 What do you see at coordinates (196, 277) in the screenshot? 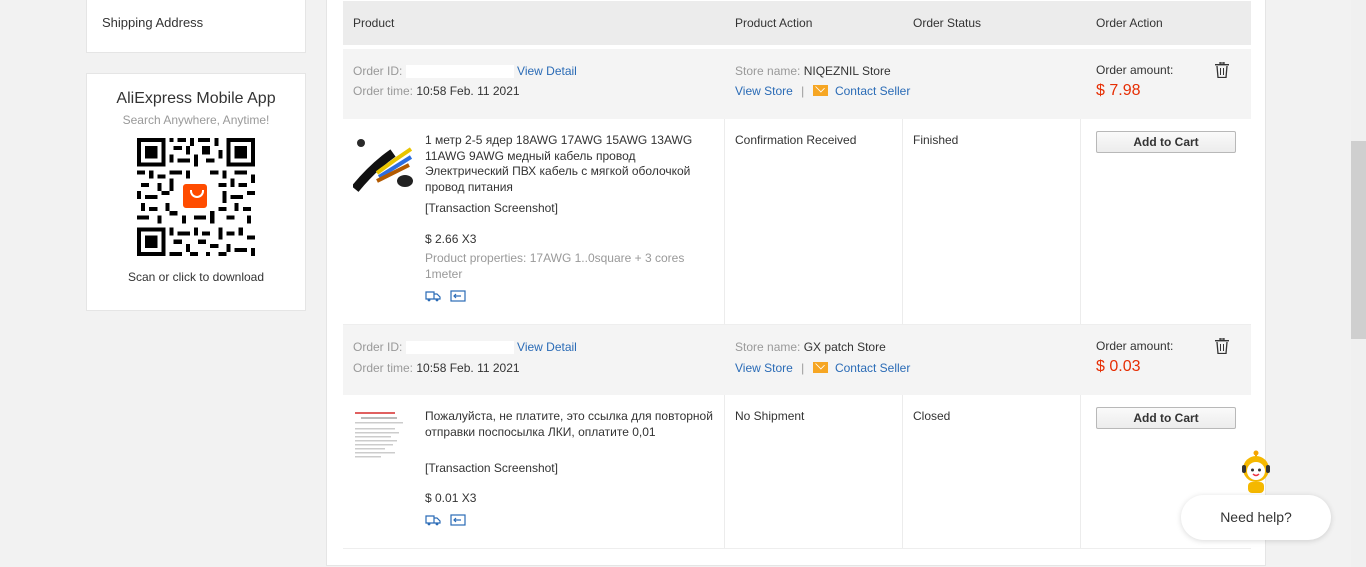
I see `scan-to-download-text: Scan or click to download` at bounding box center [196, 277].